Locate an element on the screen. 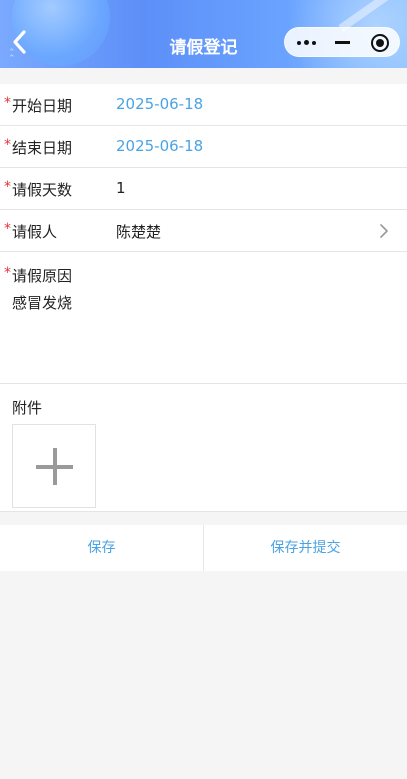 The width and height of the screenshot is (407, 779). app-header: ⌃ ⌃ 请假登记 is located at coordinates (203, 34).